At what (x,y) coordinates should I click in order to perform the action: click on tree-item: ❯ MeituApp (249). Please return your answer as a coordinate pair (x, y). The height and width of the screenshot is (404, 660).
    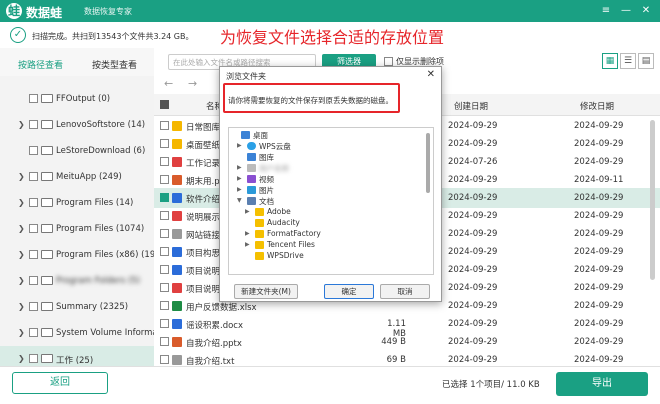
    Looking at the image, I should click on (77, 177).